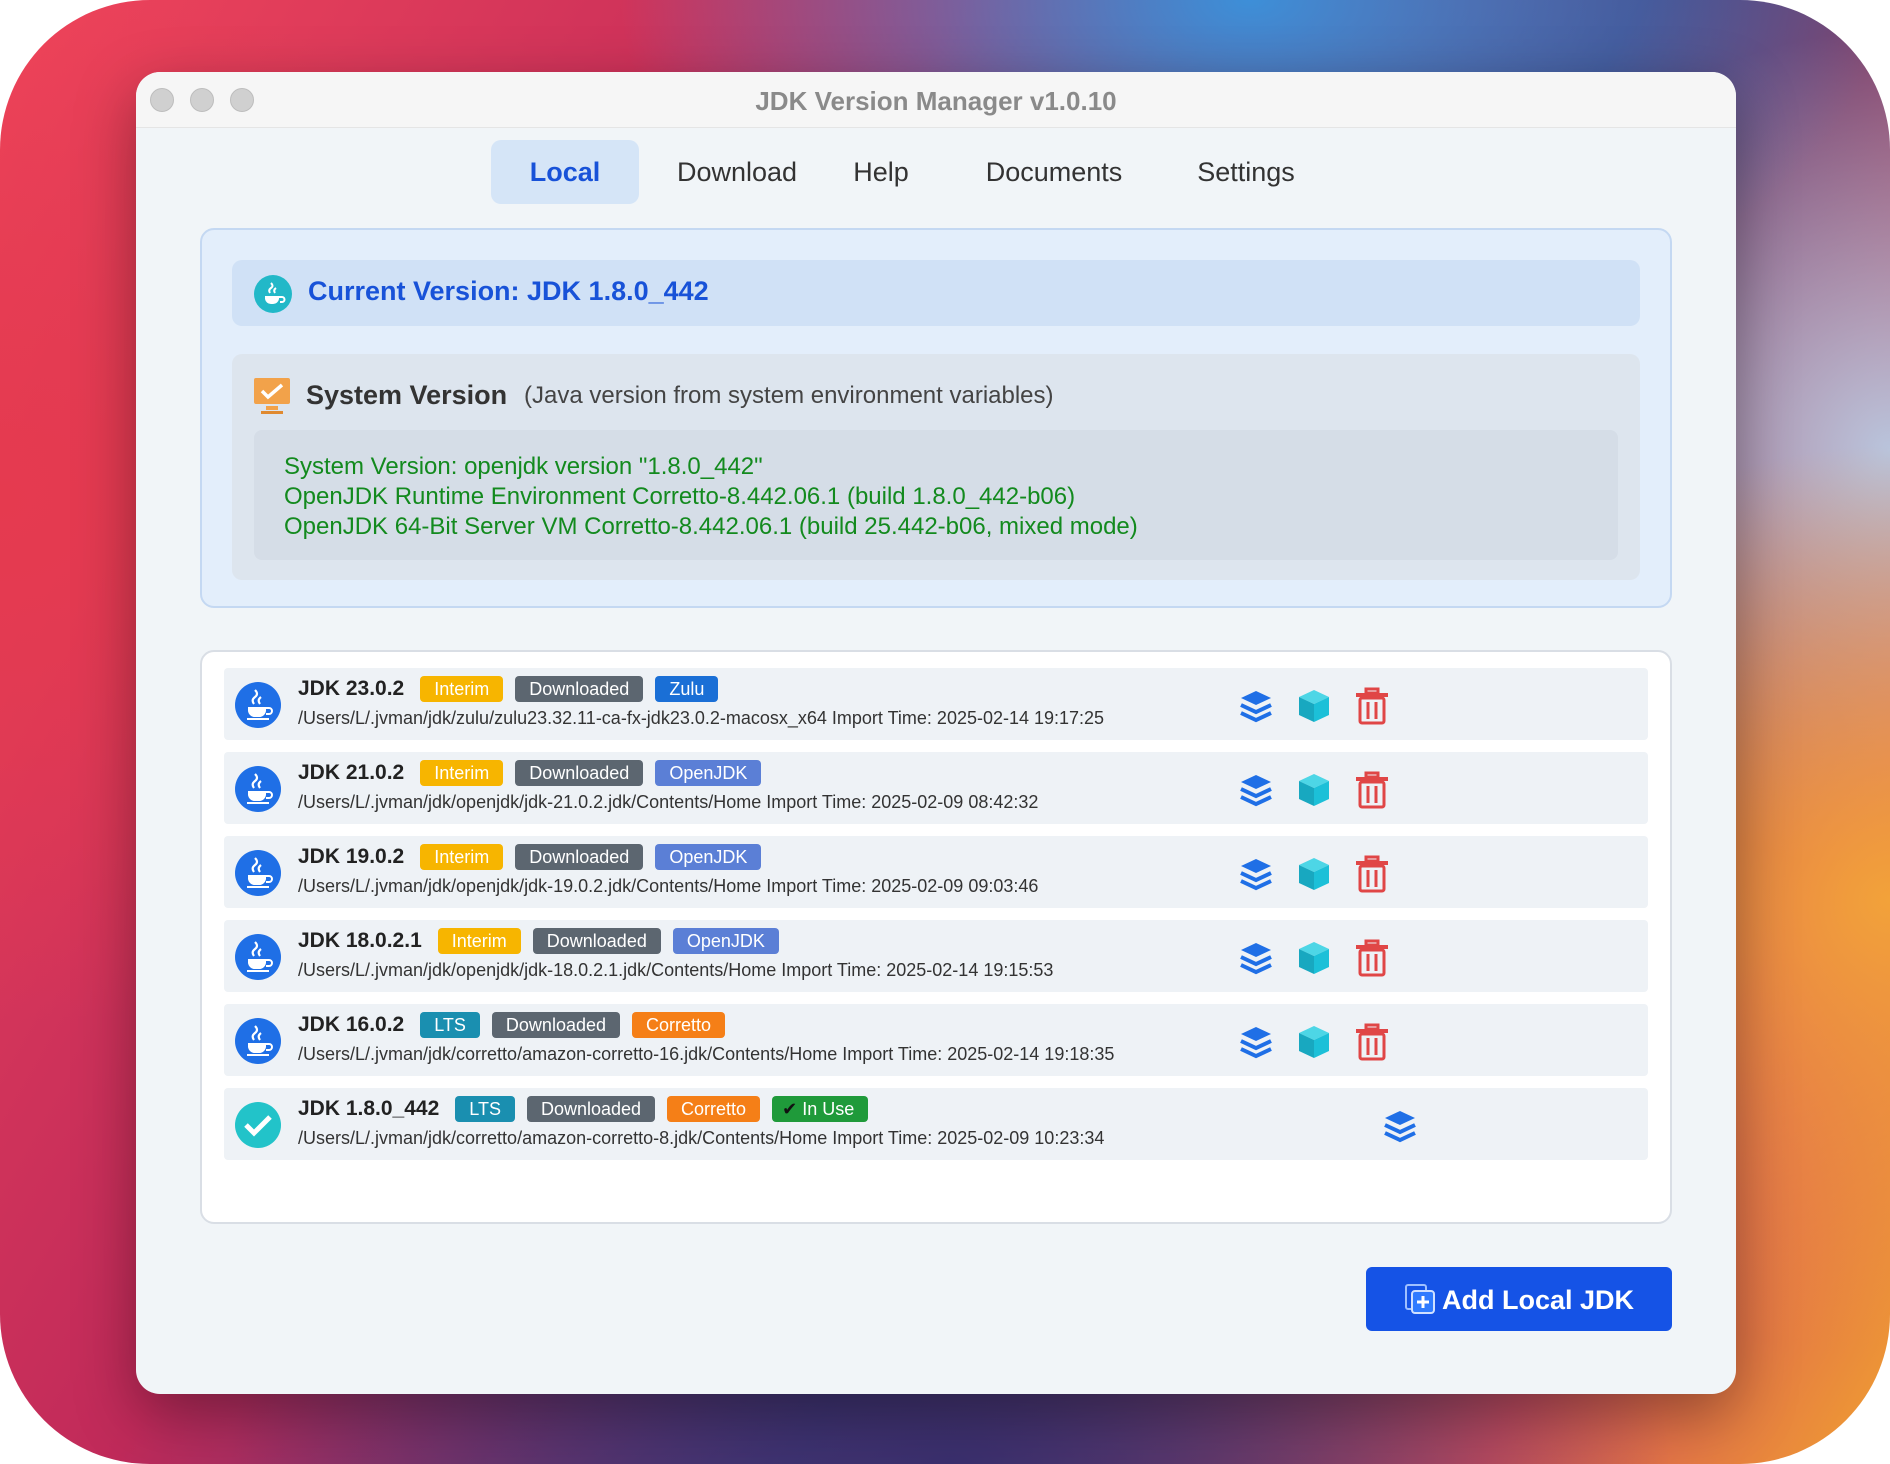 The height and width of the screenshot is (1464, 1890). What do you see at coordinates (351, 688) in the screenshot?
I see `jdk-name: JDK 23.0.2` at bounding box center [351, 688].